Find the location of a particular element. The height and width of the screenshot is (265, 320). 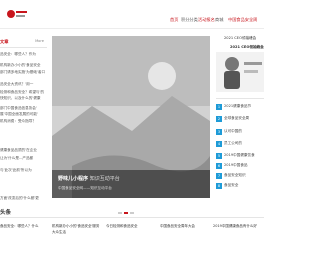

banner-title: 野味儿小程序 知识互动平台 is located at coordinates (89, 179).